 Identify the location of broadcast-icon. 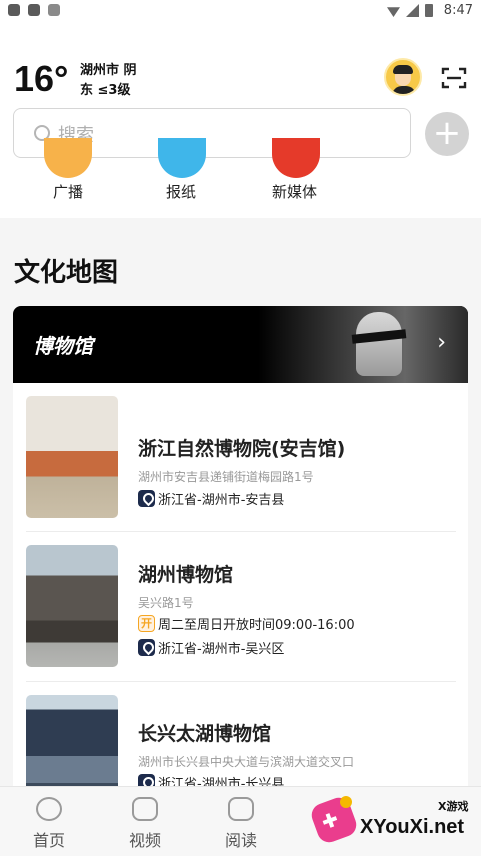
(68, 158).